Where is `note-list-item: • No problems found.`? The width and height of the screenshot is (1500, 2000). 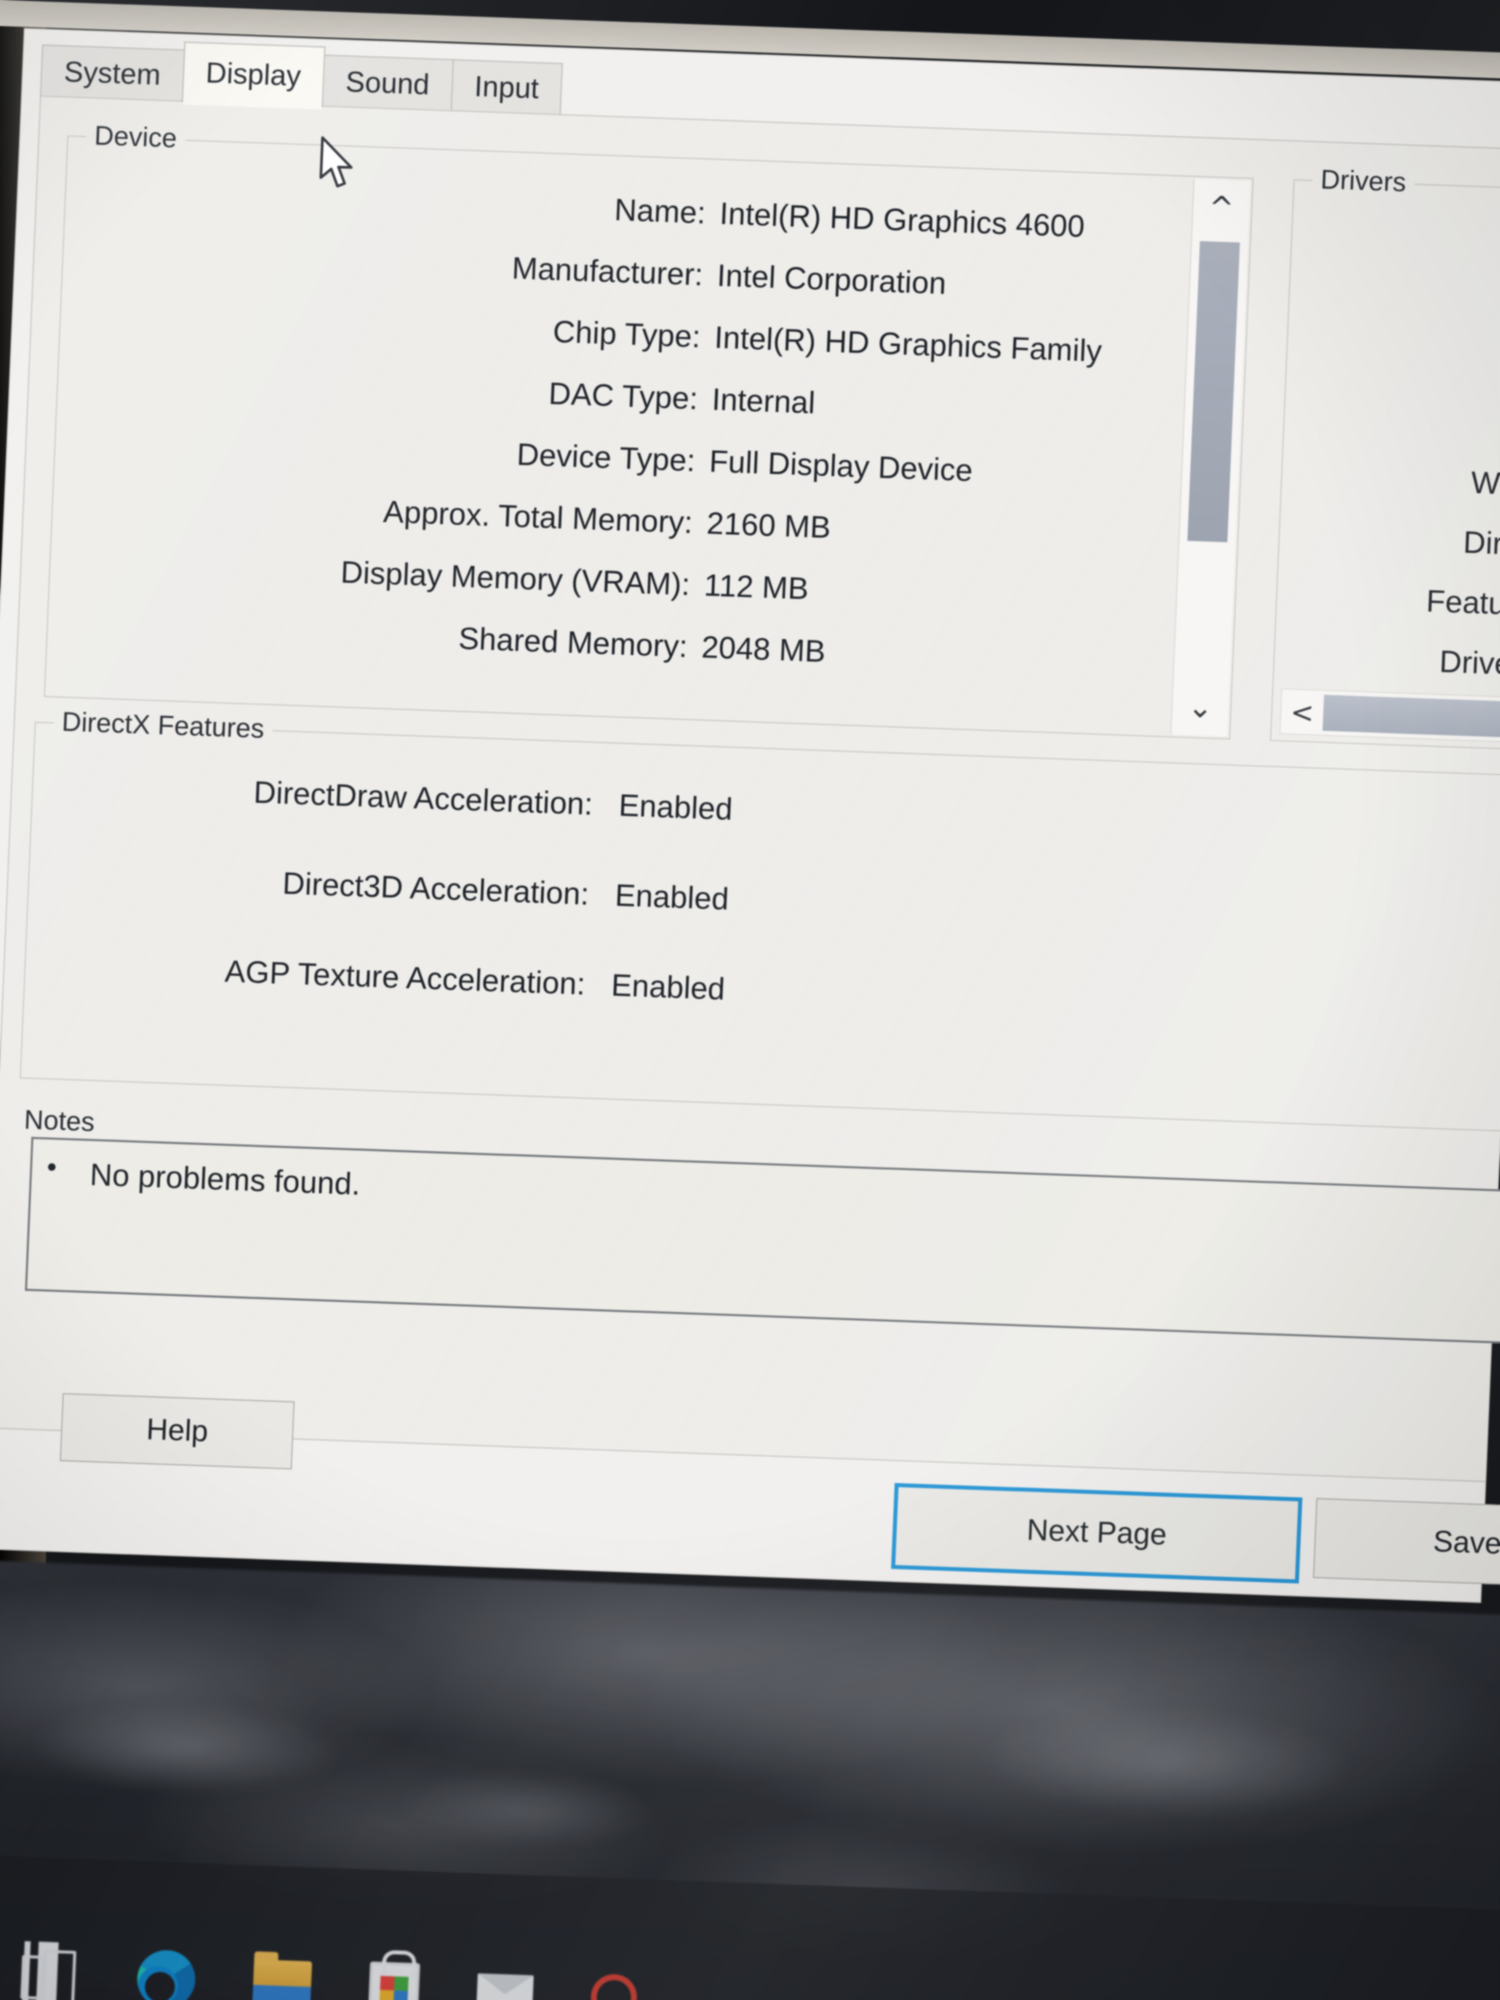
note-list-item: • No problems found. is located at coordinates (765, 1191).